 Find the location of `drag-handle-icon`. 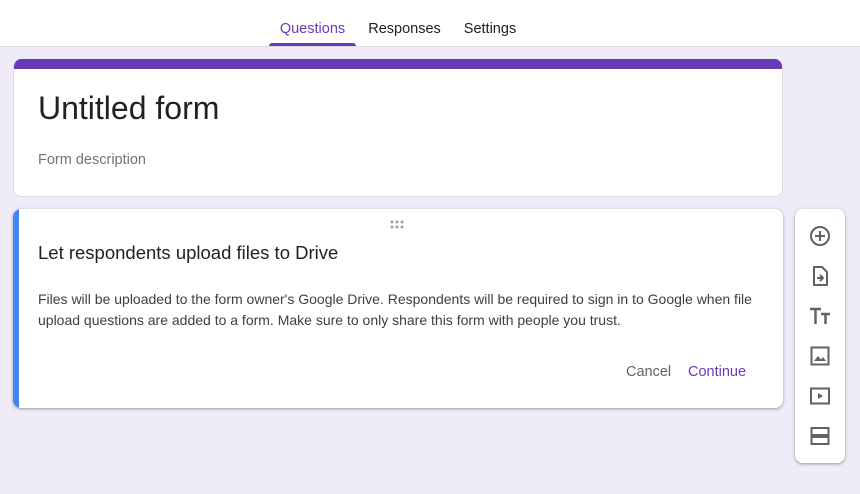

drag-handle-icon is located at coordinates (397, 223).